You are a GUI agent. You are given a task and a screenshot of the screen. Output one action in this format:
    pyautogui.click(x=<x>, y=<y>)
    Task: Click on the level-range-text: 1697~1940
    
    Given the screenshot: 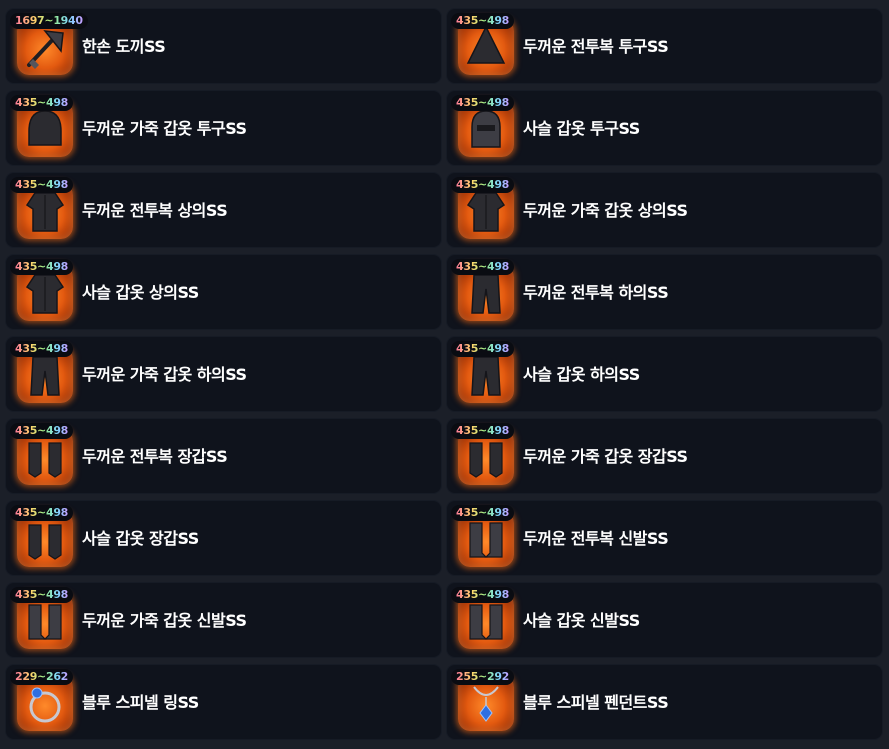 What is the action you would take?
    pyautogui.click(x=49, y=20)
    